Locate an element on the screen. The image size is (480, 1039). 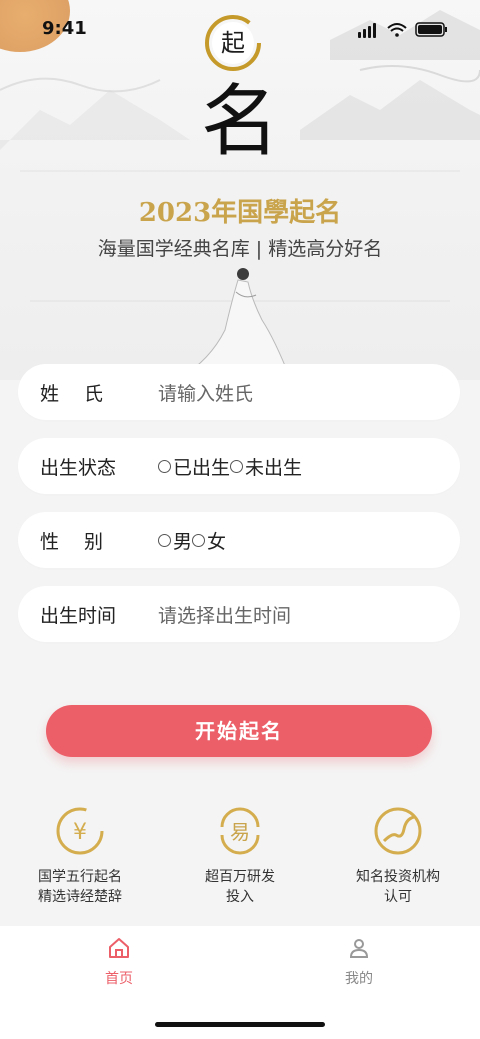
radio-unborn-label: 未出生 is located at coordinates (274, 467).